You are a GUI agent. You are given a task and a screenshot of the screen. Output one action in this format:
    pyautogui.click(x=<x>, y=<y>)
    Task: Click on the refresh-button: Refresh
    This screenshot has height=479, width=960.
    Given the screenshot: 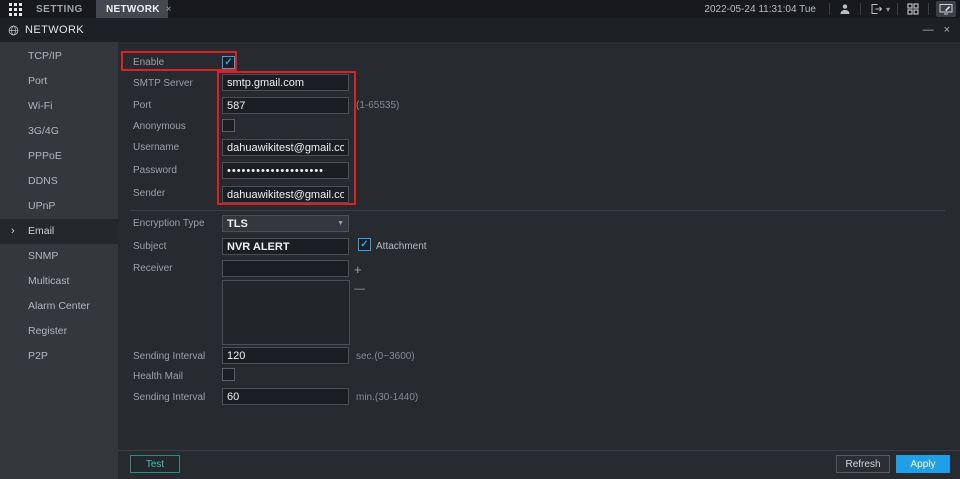 What is the action you would take?
    pyautogui.click(x=863, y=464)
    